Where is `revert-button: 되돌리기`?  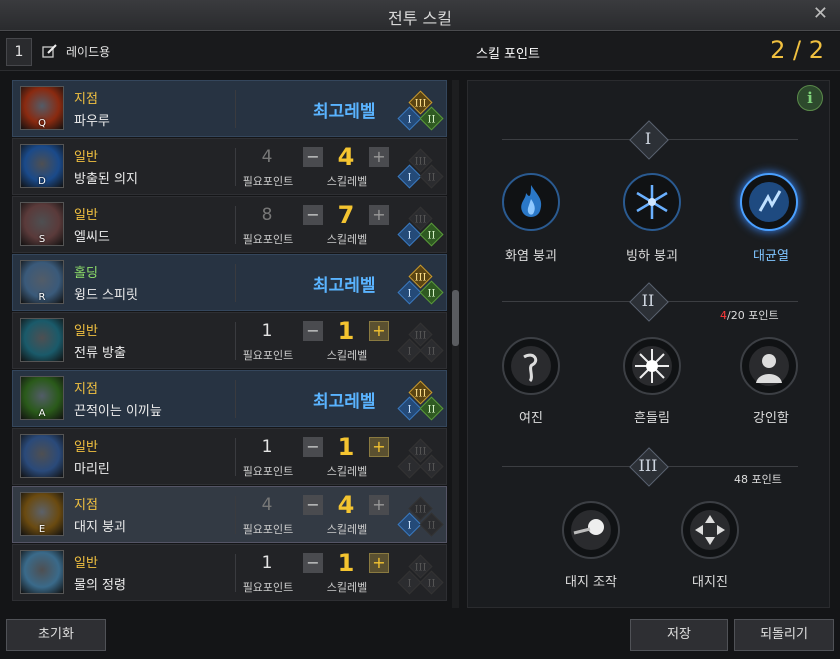 revert-button: 되돌리기 is located at coordinates (784, 635).